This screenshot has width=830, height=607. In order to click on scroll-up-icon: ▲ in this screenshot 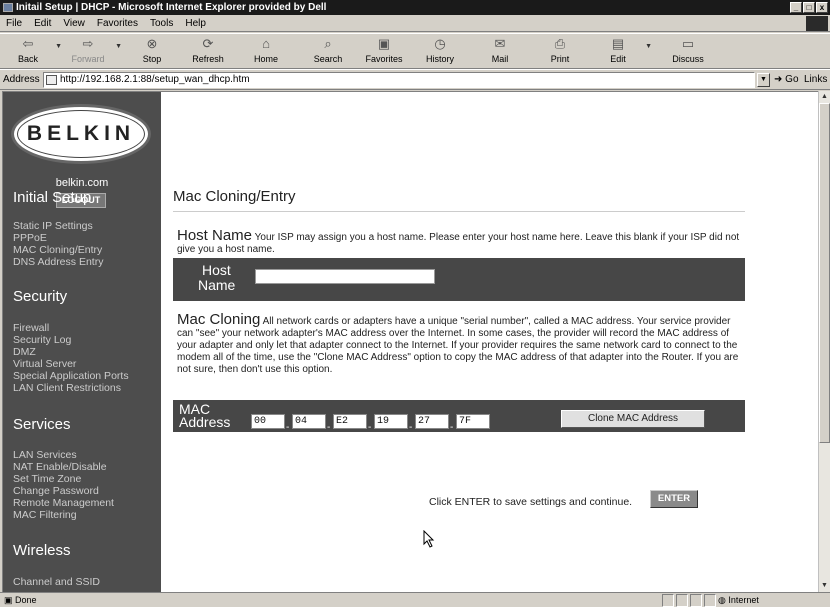, I will do `click(824, 97)`.